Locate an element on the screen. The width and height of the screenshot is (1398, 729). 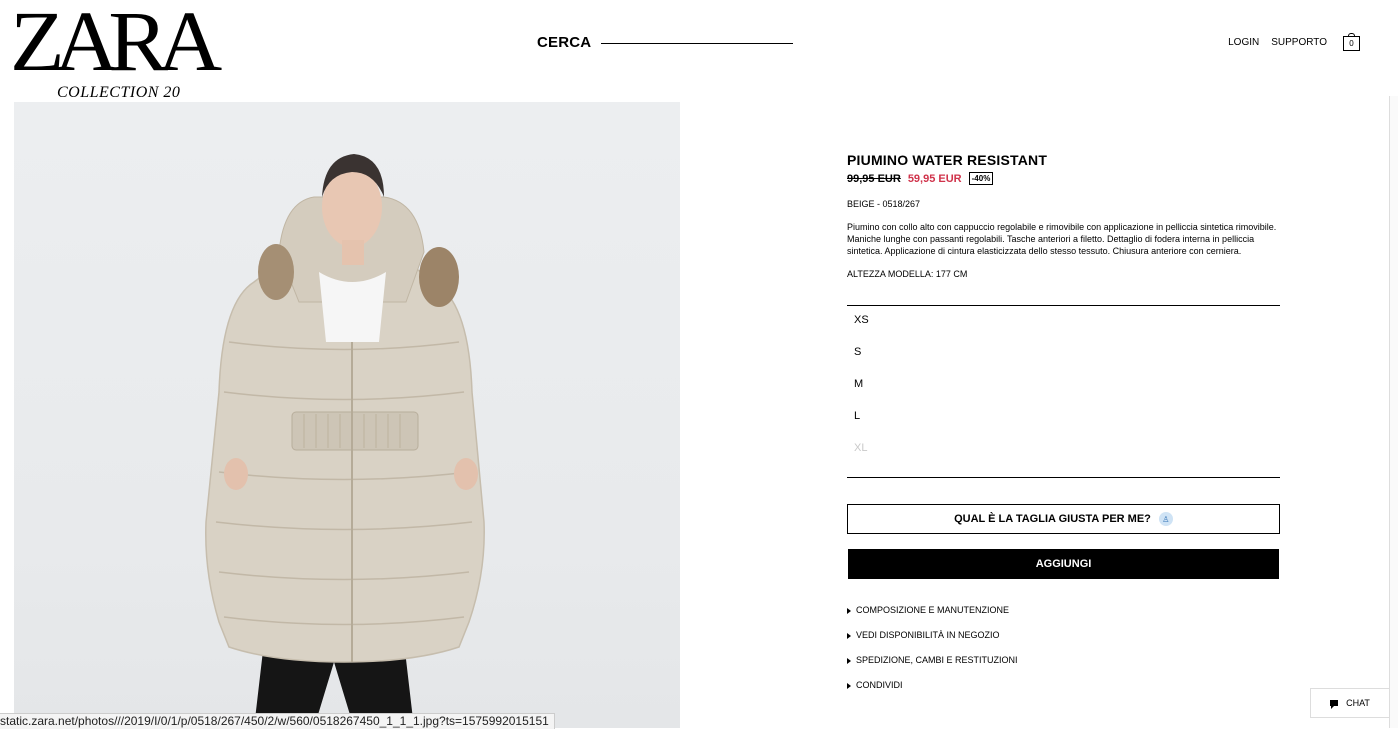
accordion-store-availability: VEDI DISPONIBILITÀ IN NEGOZIO is located at coordinates (1063, 642).